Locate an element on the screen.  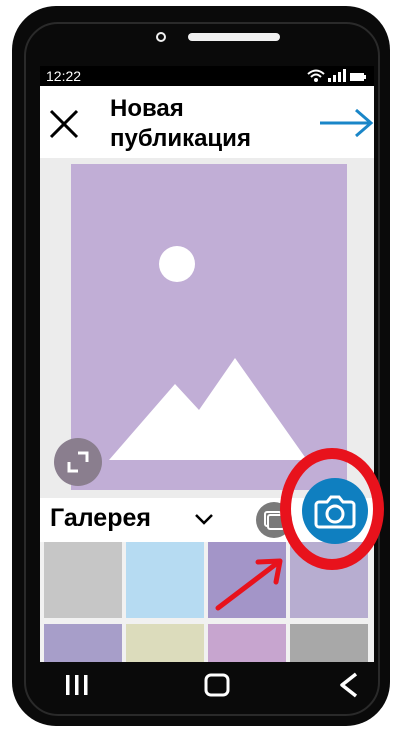
status-icons is located at coordinates (336, 75).